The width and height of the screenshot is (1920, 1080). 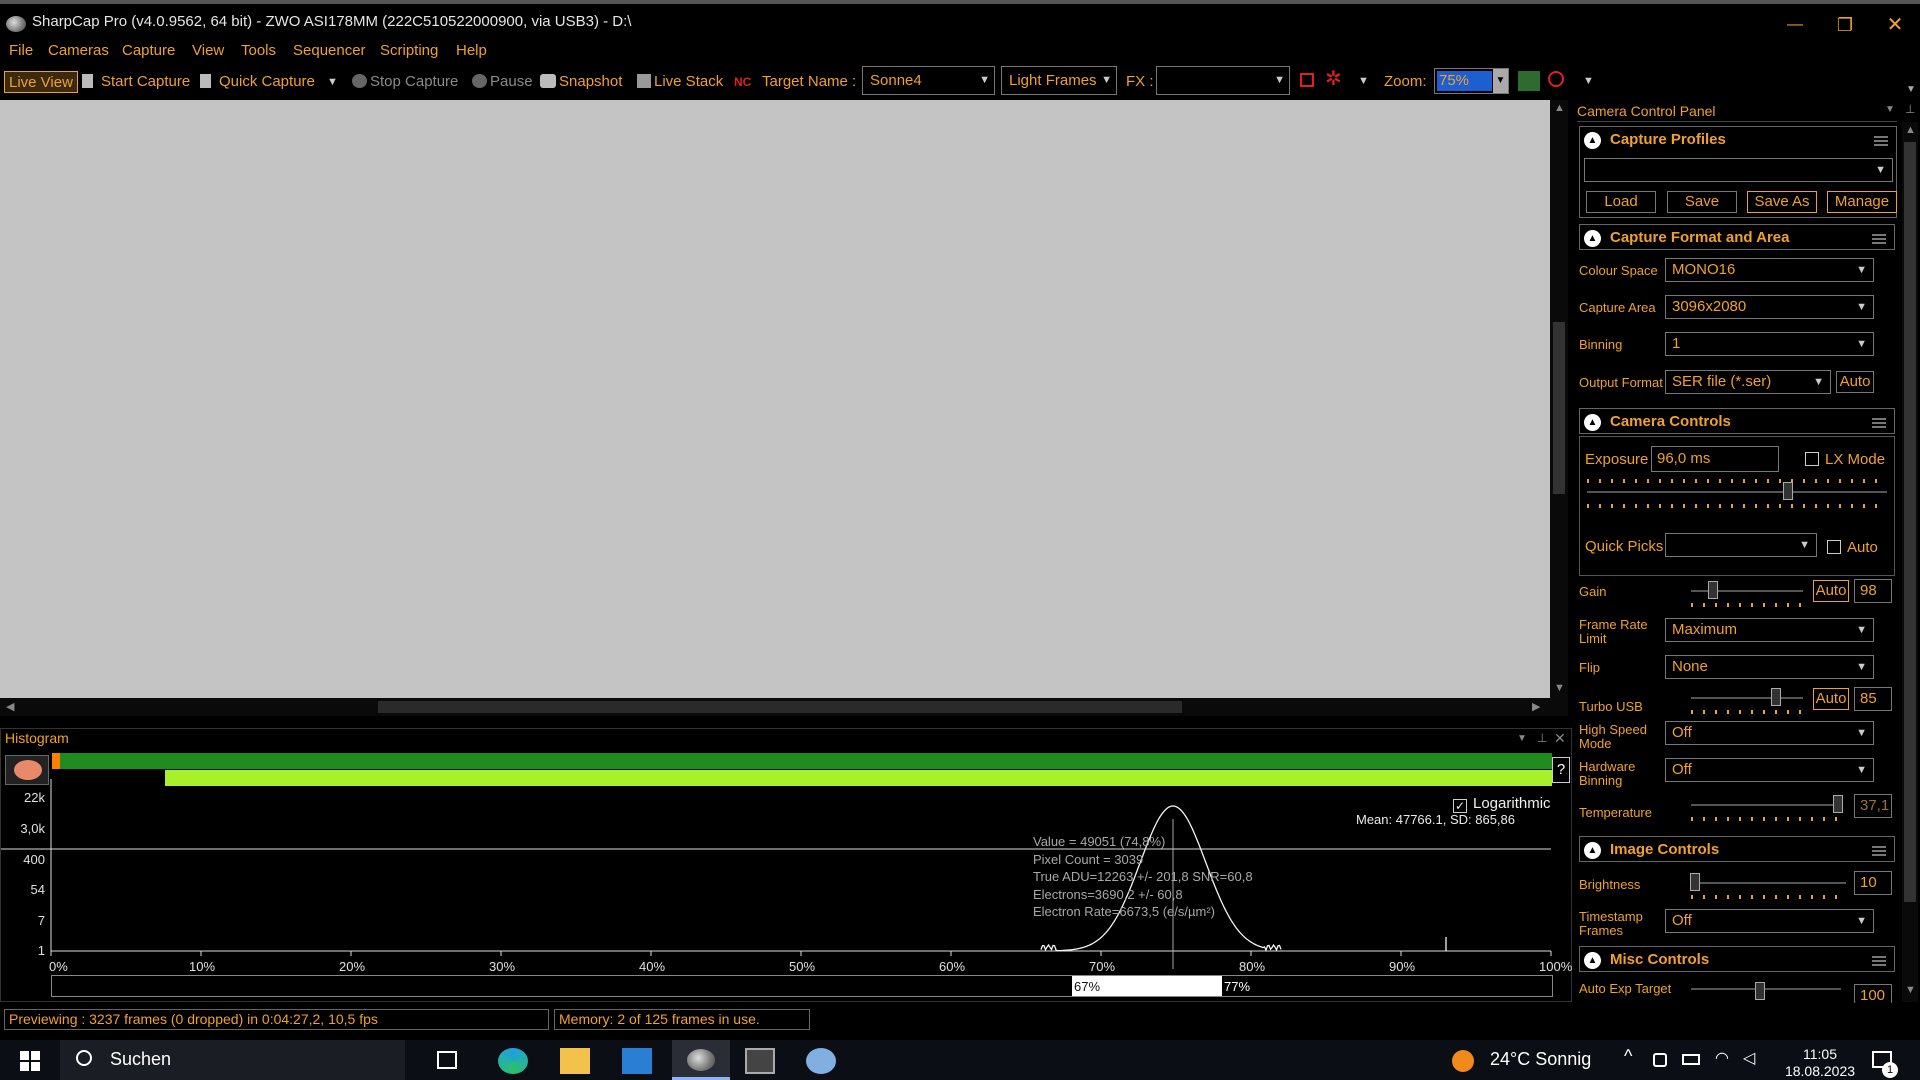 I want to click on hardware-binning-select: Off ▼, so click(x=1769, y=770).